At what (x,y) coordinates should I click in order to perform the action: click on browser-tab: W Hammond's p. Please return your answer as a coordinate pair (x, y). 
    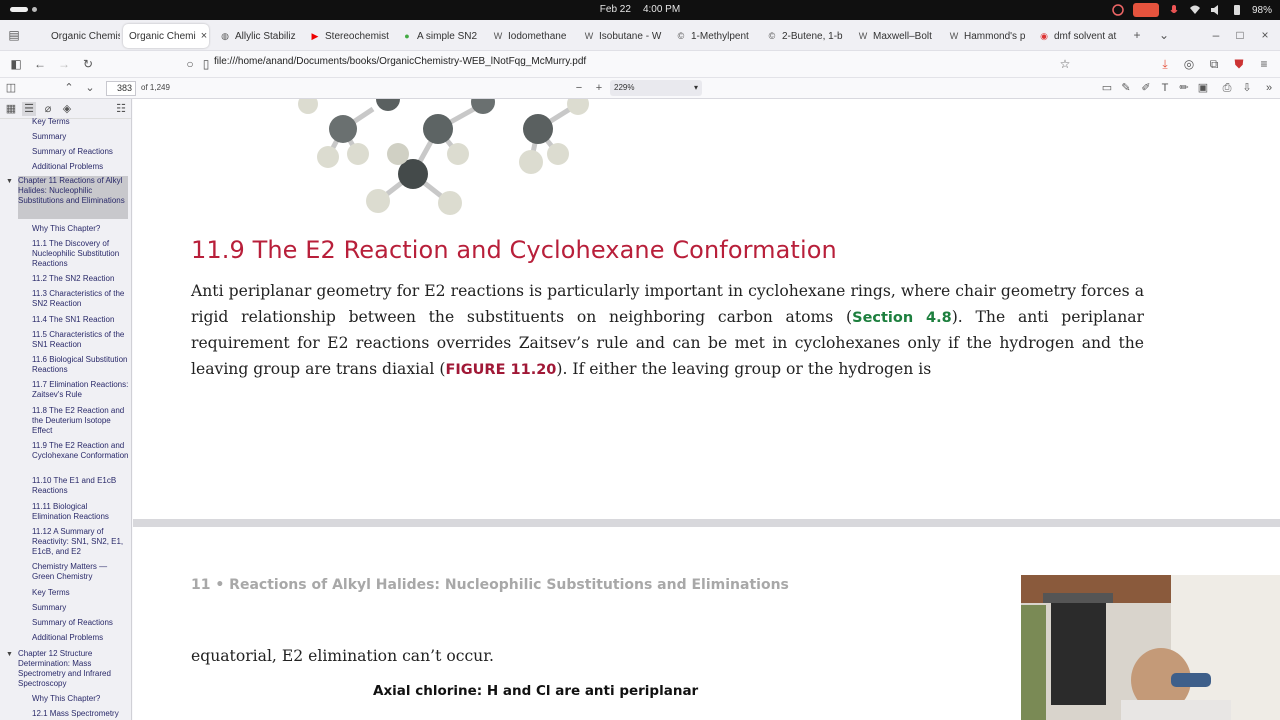
    Looking at the image, I should click on (986, 36).